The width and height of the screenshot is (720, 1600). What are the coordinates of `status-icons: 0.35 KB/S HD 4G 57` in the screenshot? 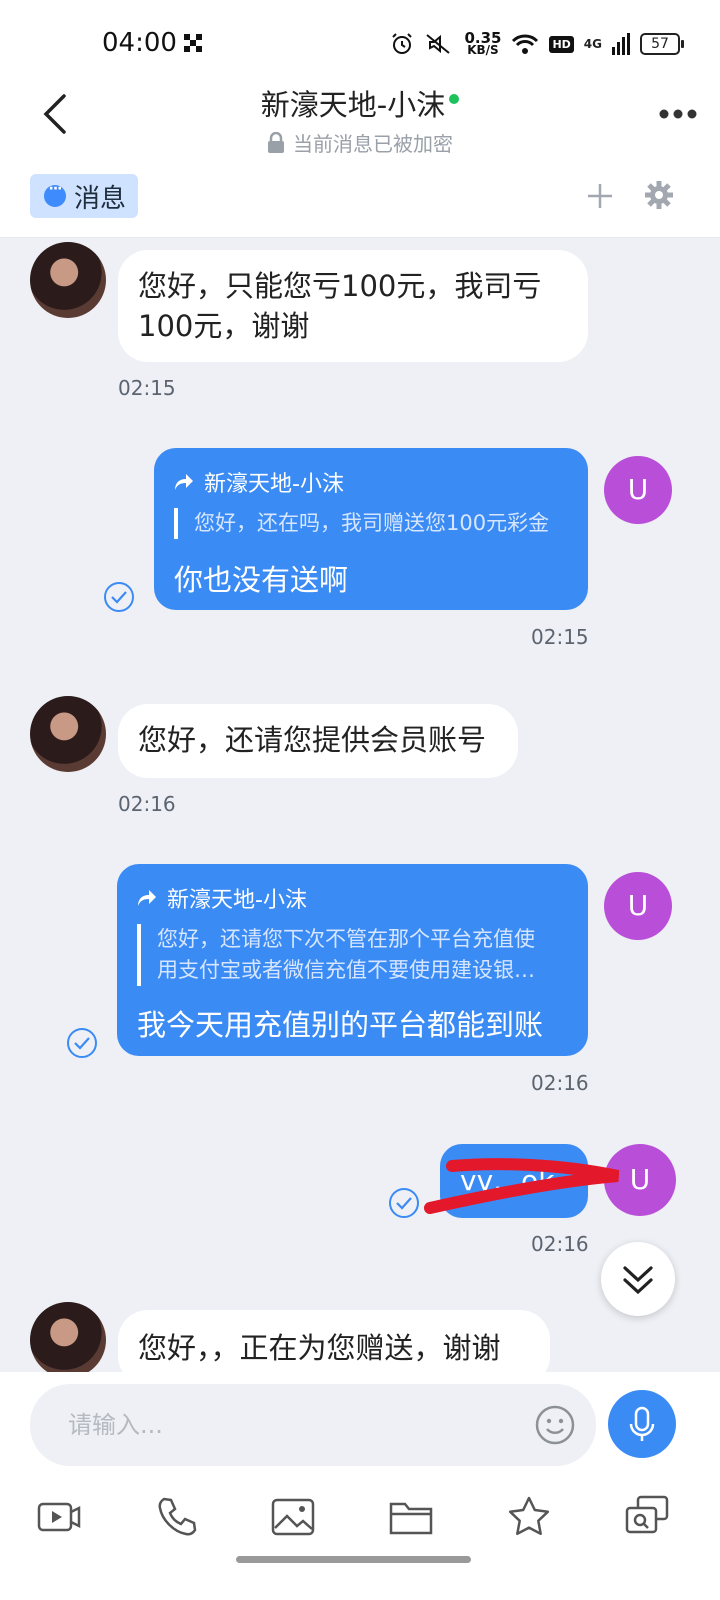 It's located at (537, 43).